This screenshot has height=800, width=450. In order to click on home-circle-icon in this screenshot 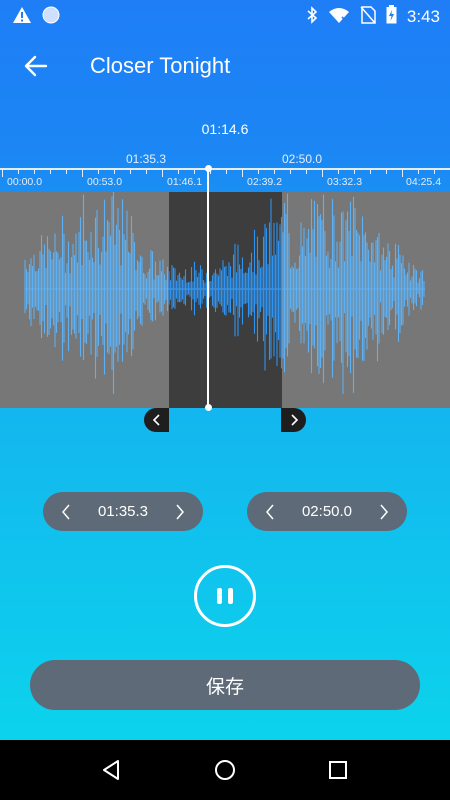, I will do `click(225, 770)`.